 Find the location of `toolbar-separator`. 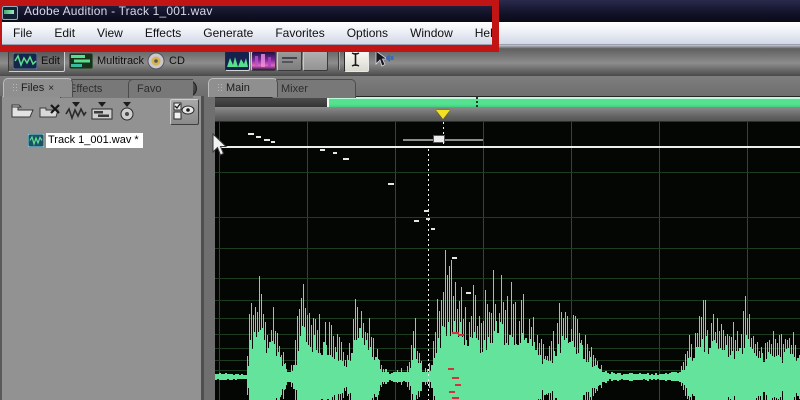

toolbar-separator is located at coordinates (338, 60).